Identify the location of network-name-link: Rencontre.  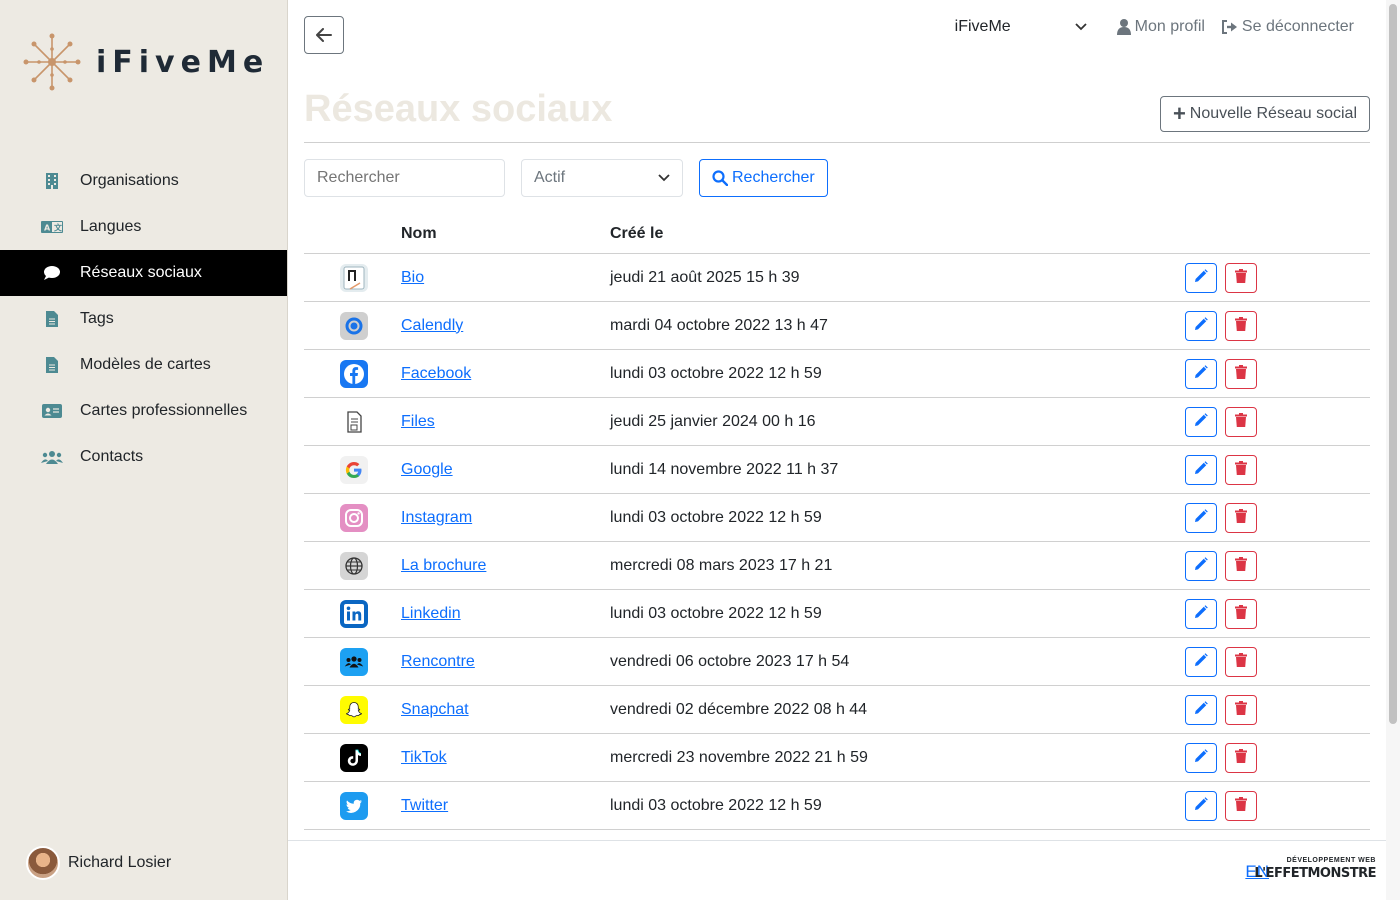
(438, 661).